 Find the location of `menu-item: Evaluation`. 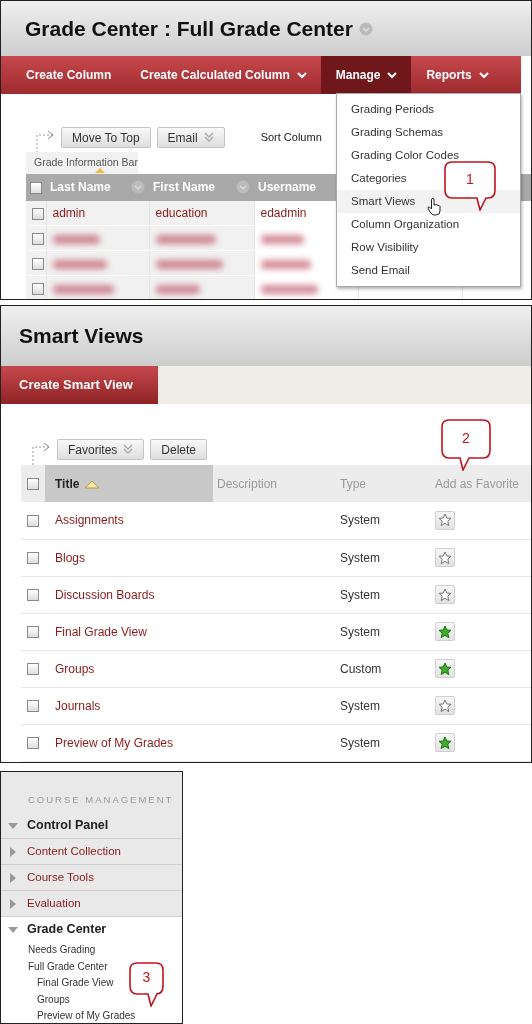

menu-item: Evaluation is located at coordinates (54, 904).